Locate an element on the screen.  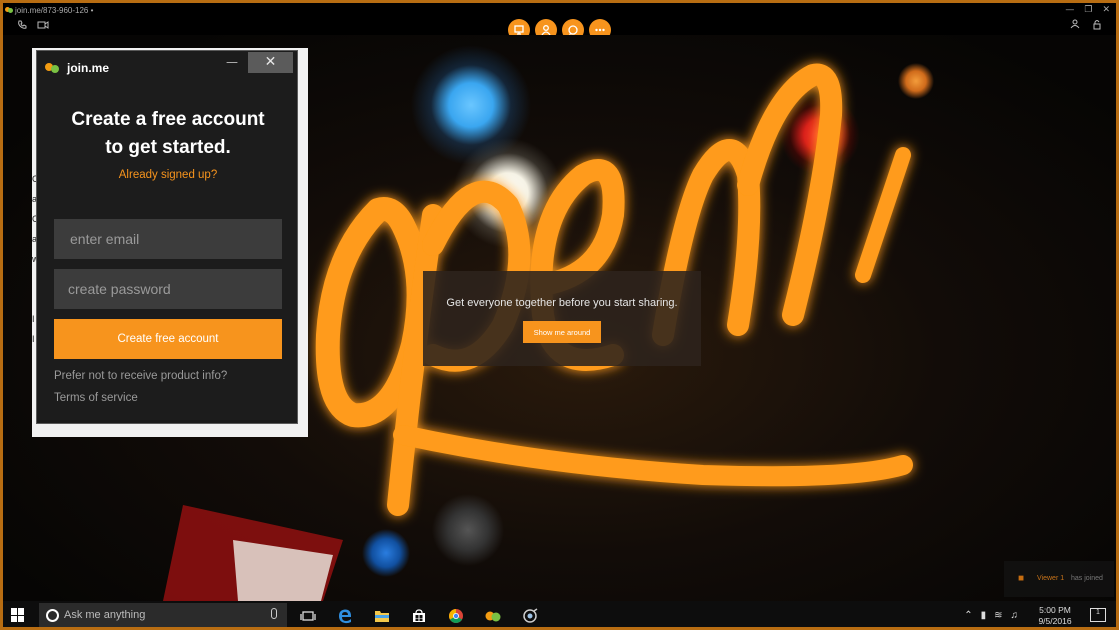
taskbar-clock: 5:00 PM 9/5/2016 is located at coordinates (1055, 616).